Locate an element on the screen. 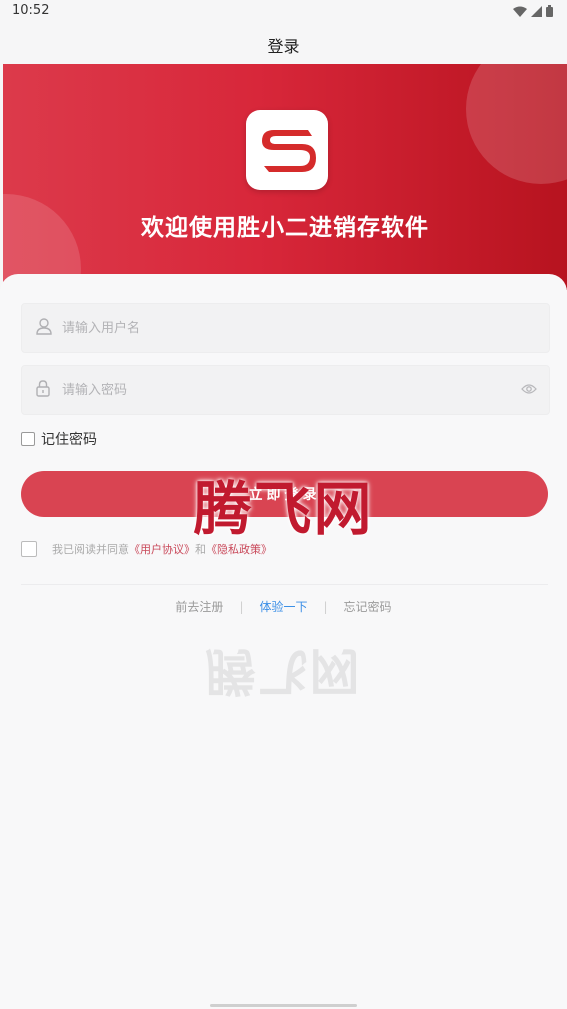 The image size is (567, 1009). remember-label: 记住密码 is located at coordinates (69, 440).